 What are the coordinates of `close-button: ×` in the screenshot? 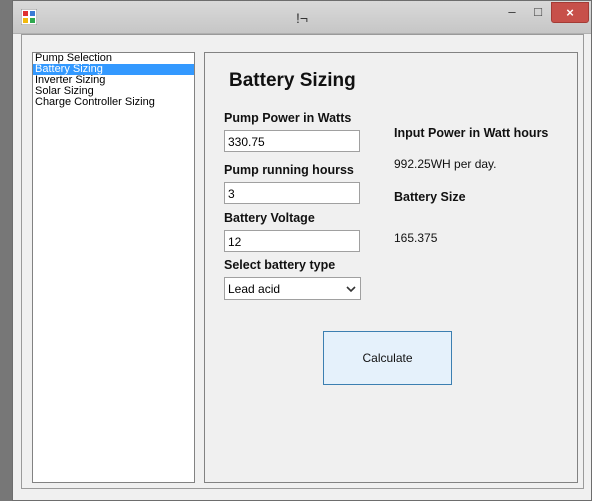 It's located at (570, 12).